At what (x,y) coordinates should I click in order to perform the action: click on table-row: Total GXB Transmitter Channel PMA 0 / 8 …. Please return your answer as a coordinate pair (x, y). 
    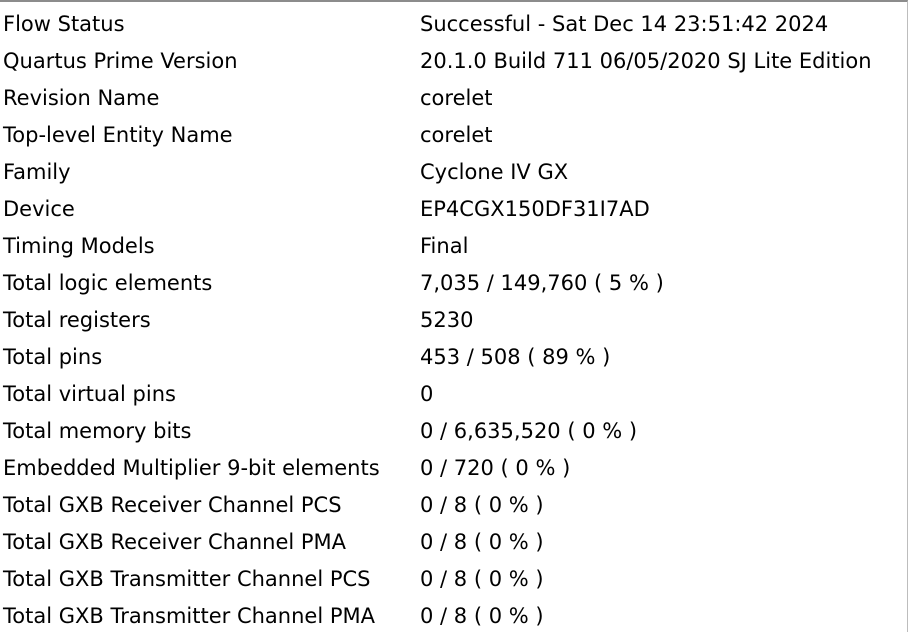
    Looking at the image, I should click on (454, 616).